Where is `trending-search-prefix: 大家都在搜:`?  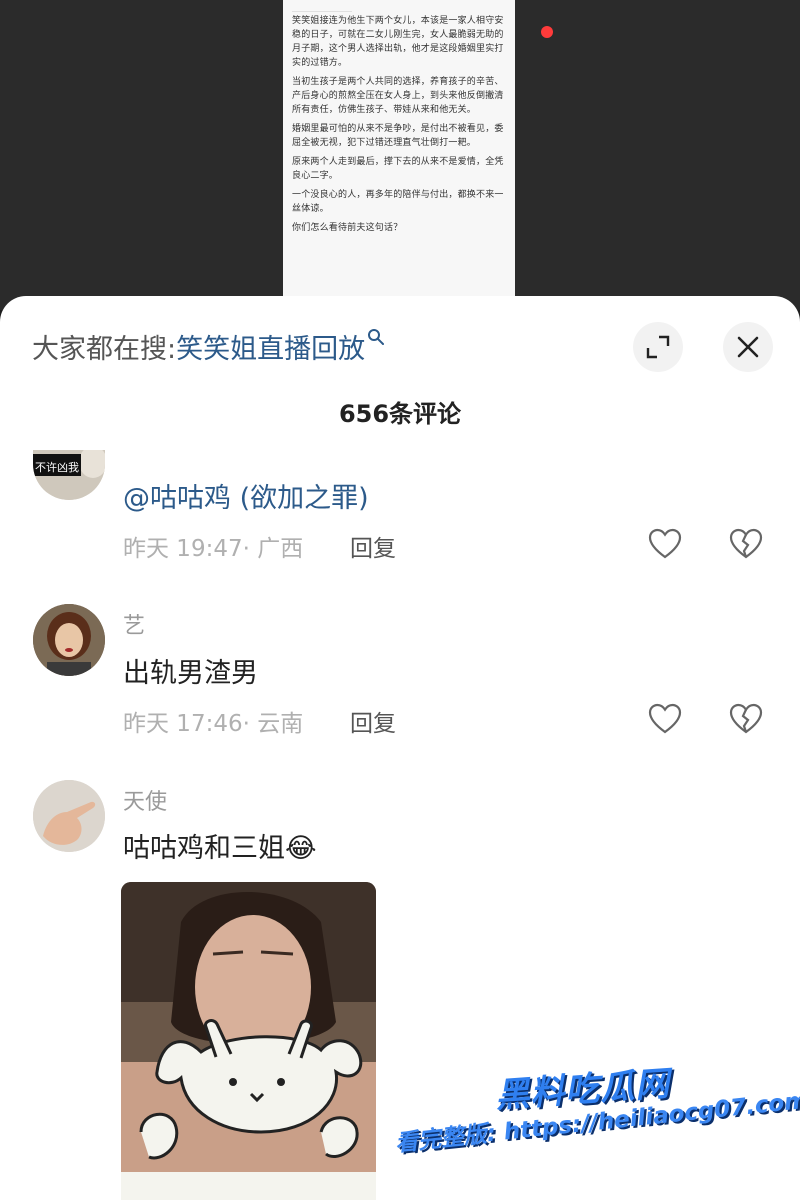
trending-search-prefix: 大家都在搜: is located at coordinates (104, 349).